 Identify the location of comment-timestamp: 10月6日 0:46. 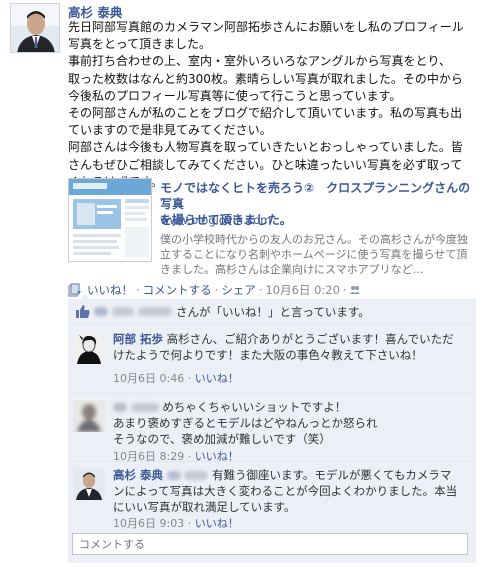
(148, 378).